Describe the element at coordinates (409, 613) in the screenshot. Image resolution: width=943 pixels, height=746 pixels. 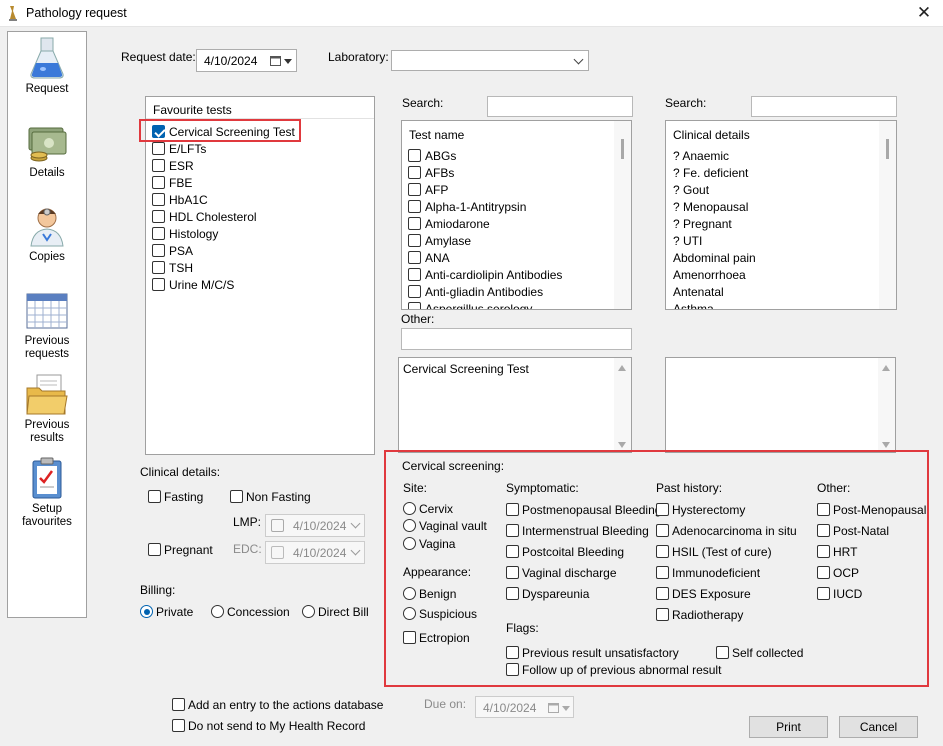
I see `appearance-suspicious-radio` at that location.